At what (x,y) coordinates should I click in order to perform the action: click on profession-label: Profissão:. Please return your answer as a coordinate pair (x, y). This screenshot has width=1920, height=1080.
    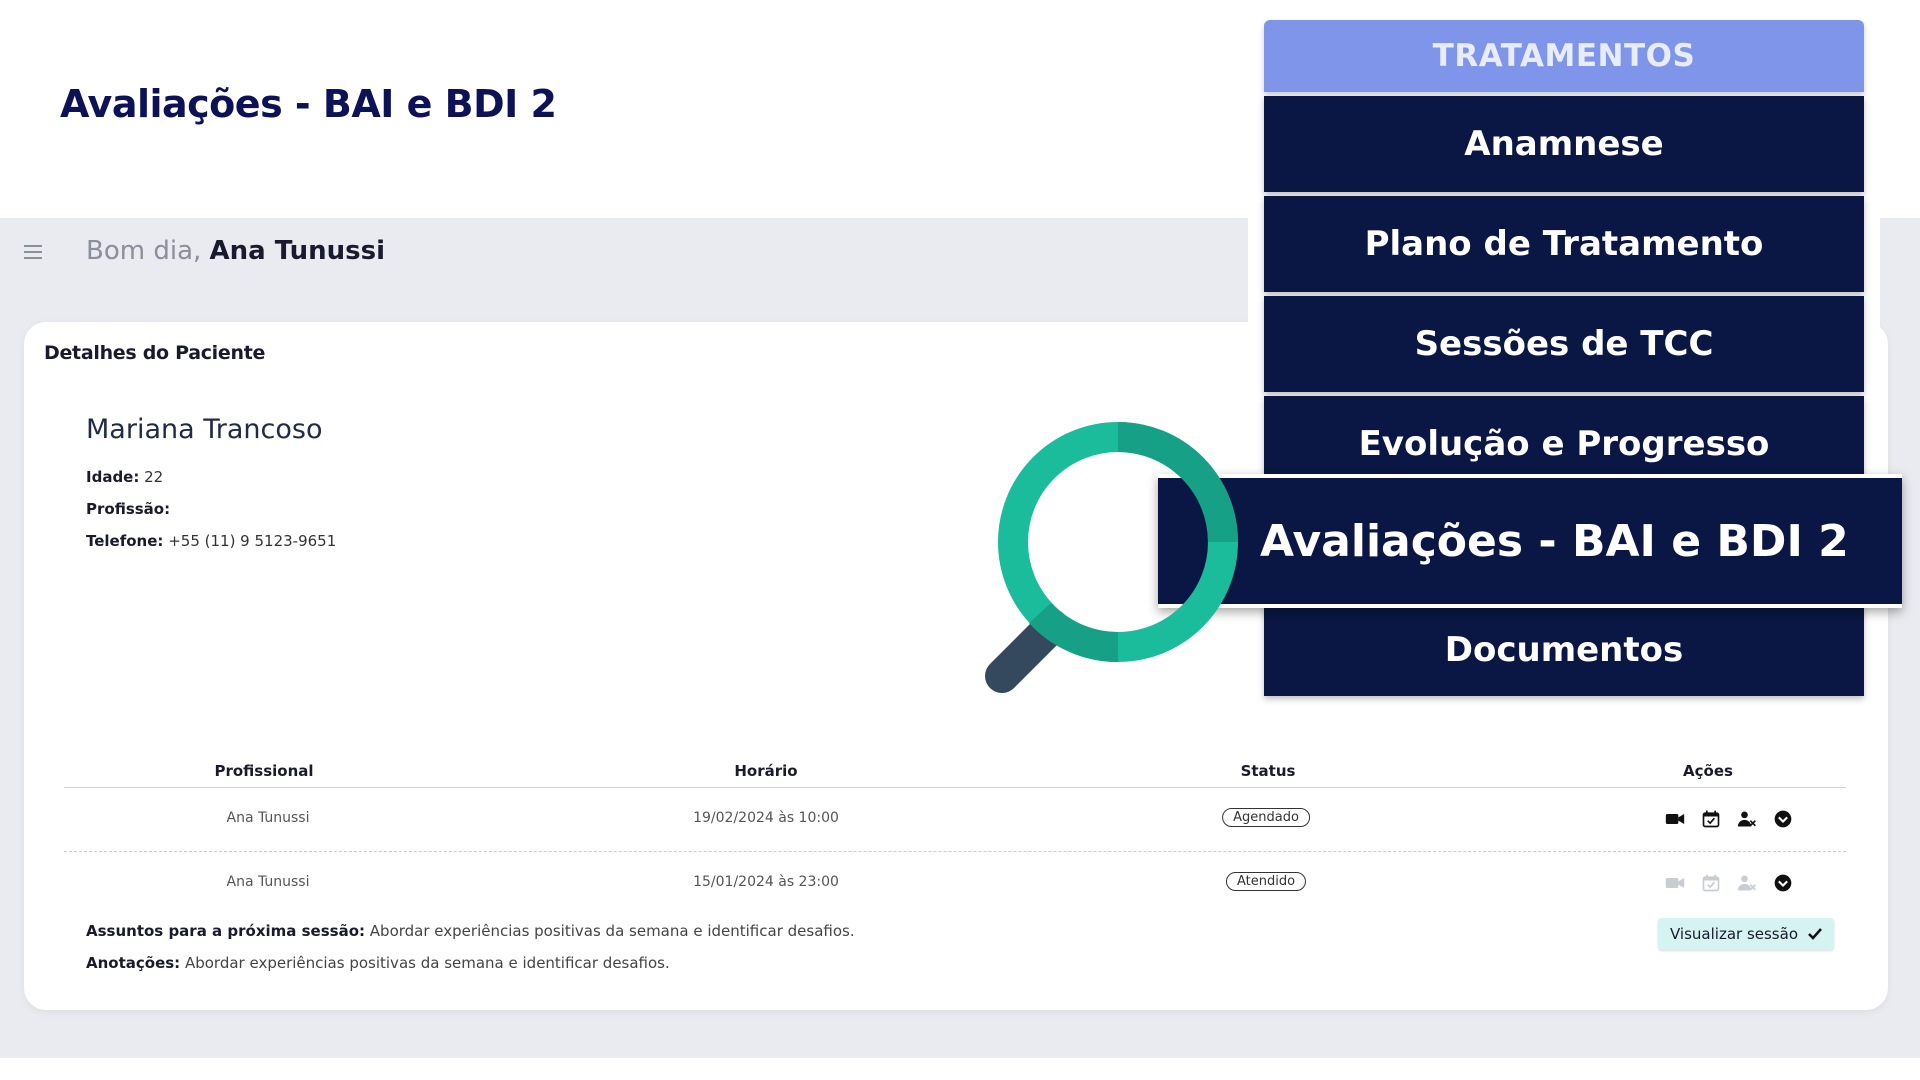
    Looking at the image, I should click on (128, 509).